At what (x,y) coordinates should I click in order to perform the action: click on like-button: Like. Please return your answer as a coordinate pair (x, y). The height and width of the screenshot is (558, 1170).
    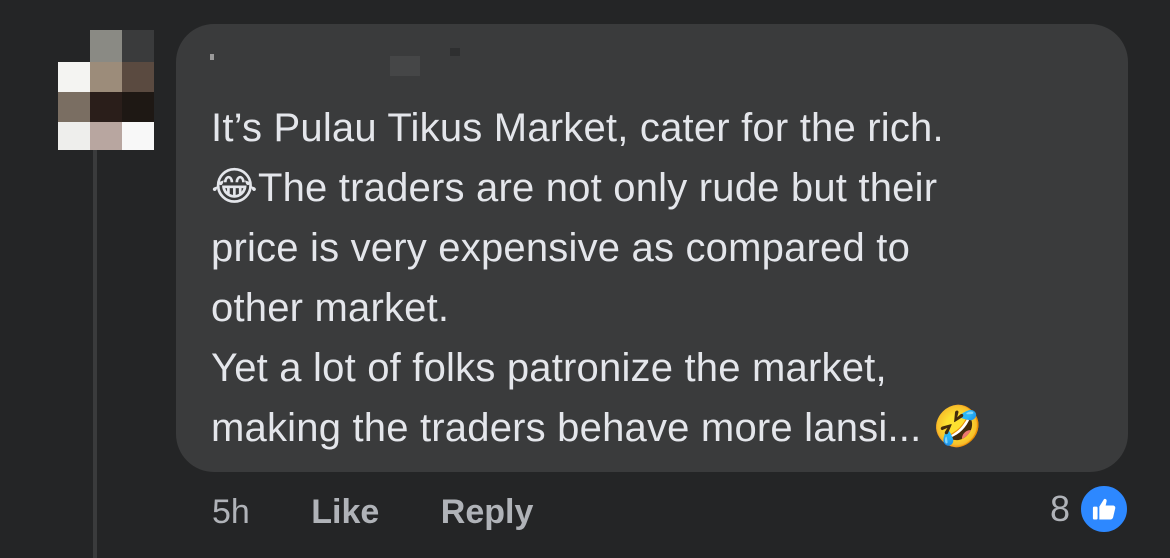
    Looking at the image, I should click on (345, 512).